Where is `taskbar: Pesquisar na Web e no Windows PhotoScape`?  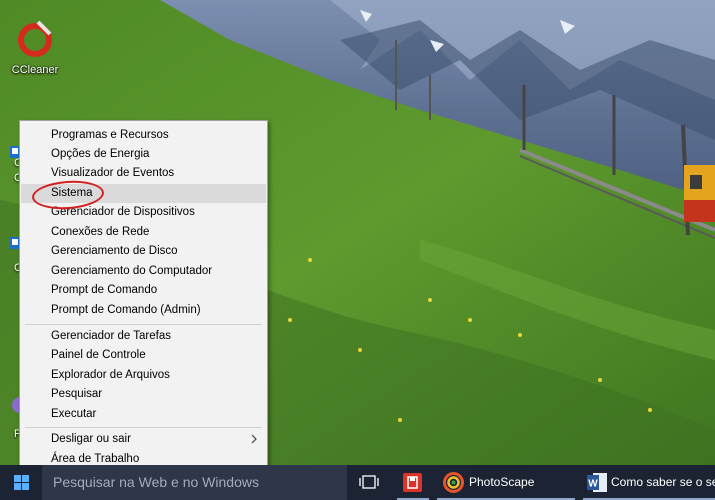 taskbar: Pesquisar na Web e no Windows PhotoScape is located at coordinates (357, 482).